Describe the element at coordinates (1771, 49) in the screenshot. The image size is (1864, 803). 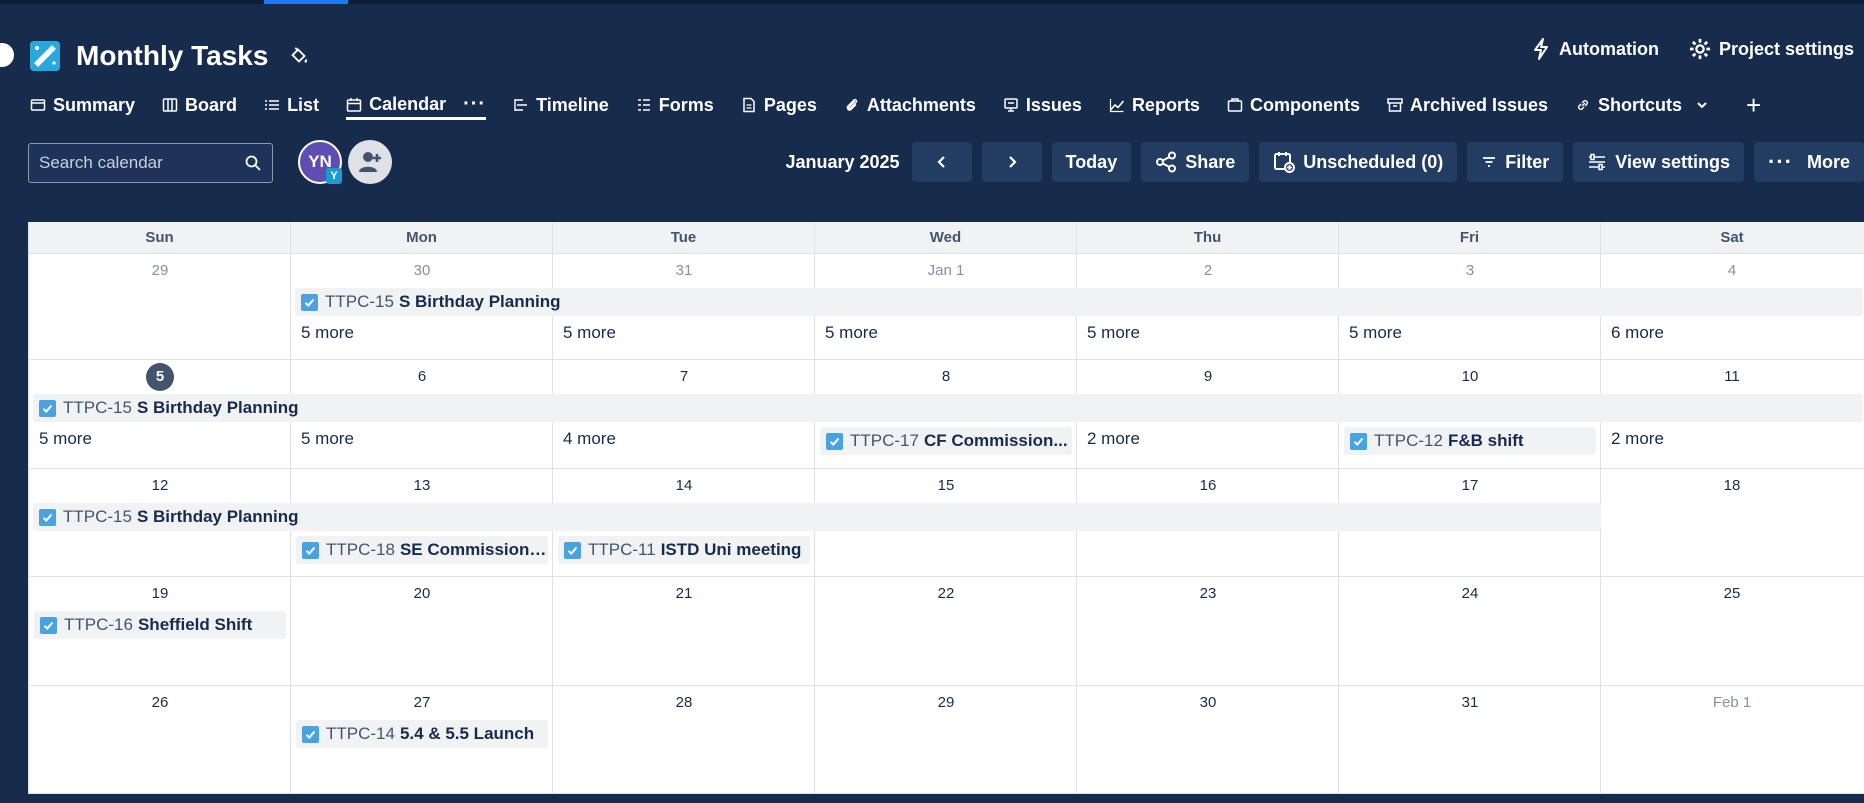
I see `project-settings-button: Project settings` at that location.